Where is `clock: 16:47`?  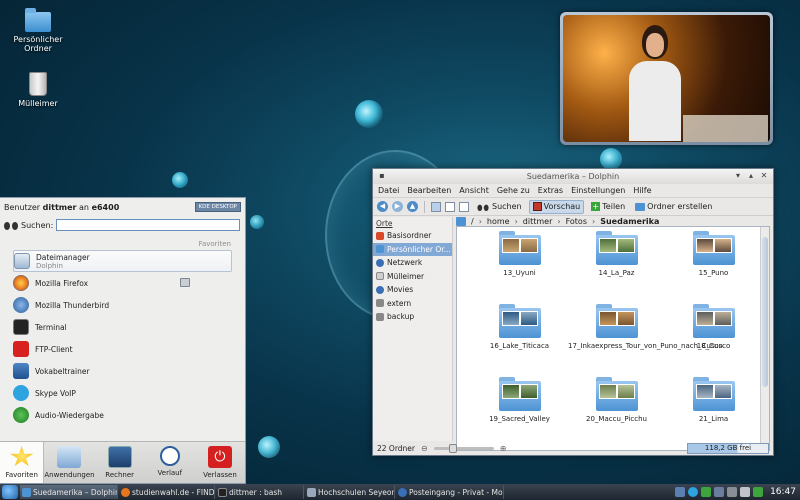 clock: 16:47 is located at coordinates (783, 492).